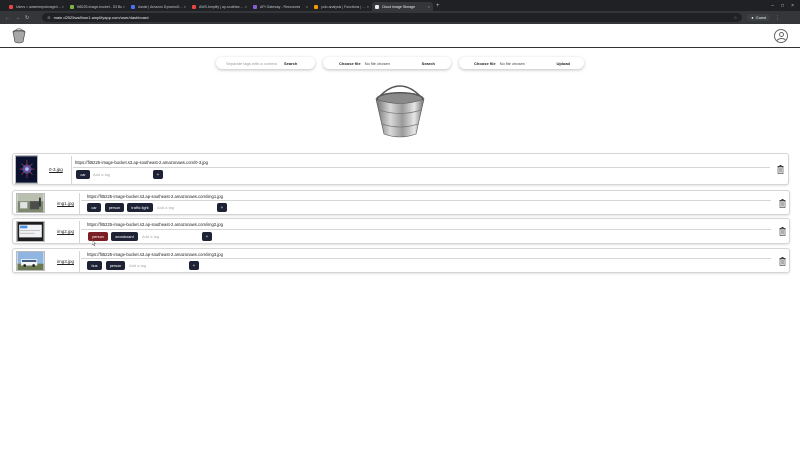 The height and width of the screenshot is (450, 800). What do you see at coordinates (781, 36) in the screenshot?
I see `user-avatar-icon` at bounding box center [781, 36].